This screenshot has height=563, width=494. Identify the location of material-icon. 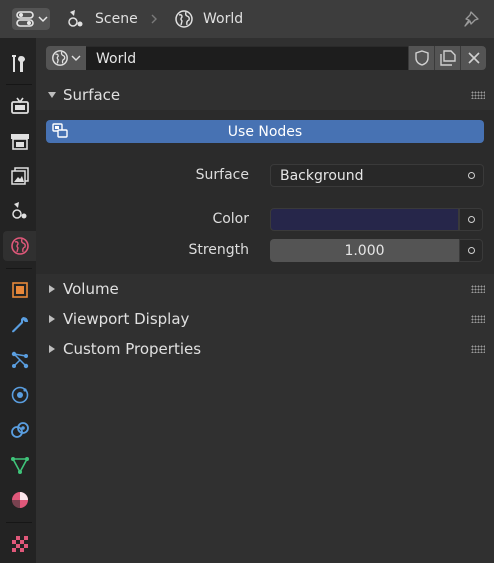
(19, 500).